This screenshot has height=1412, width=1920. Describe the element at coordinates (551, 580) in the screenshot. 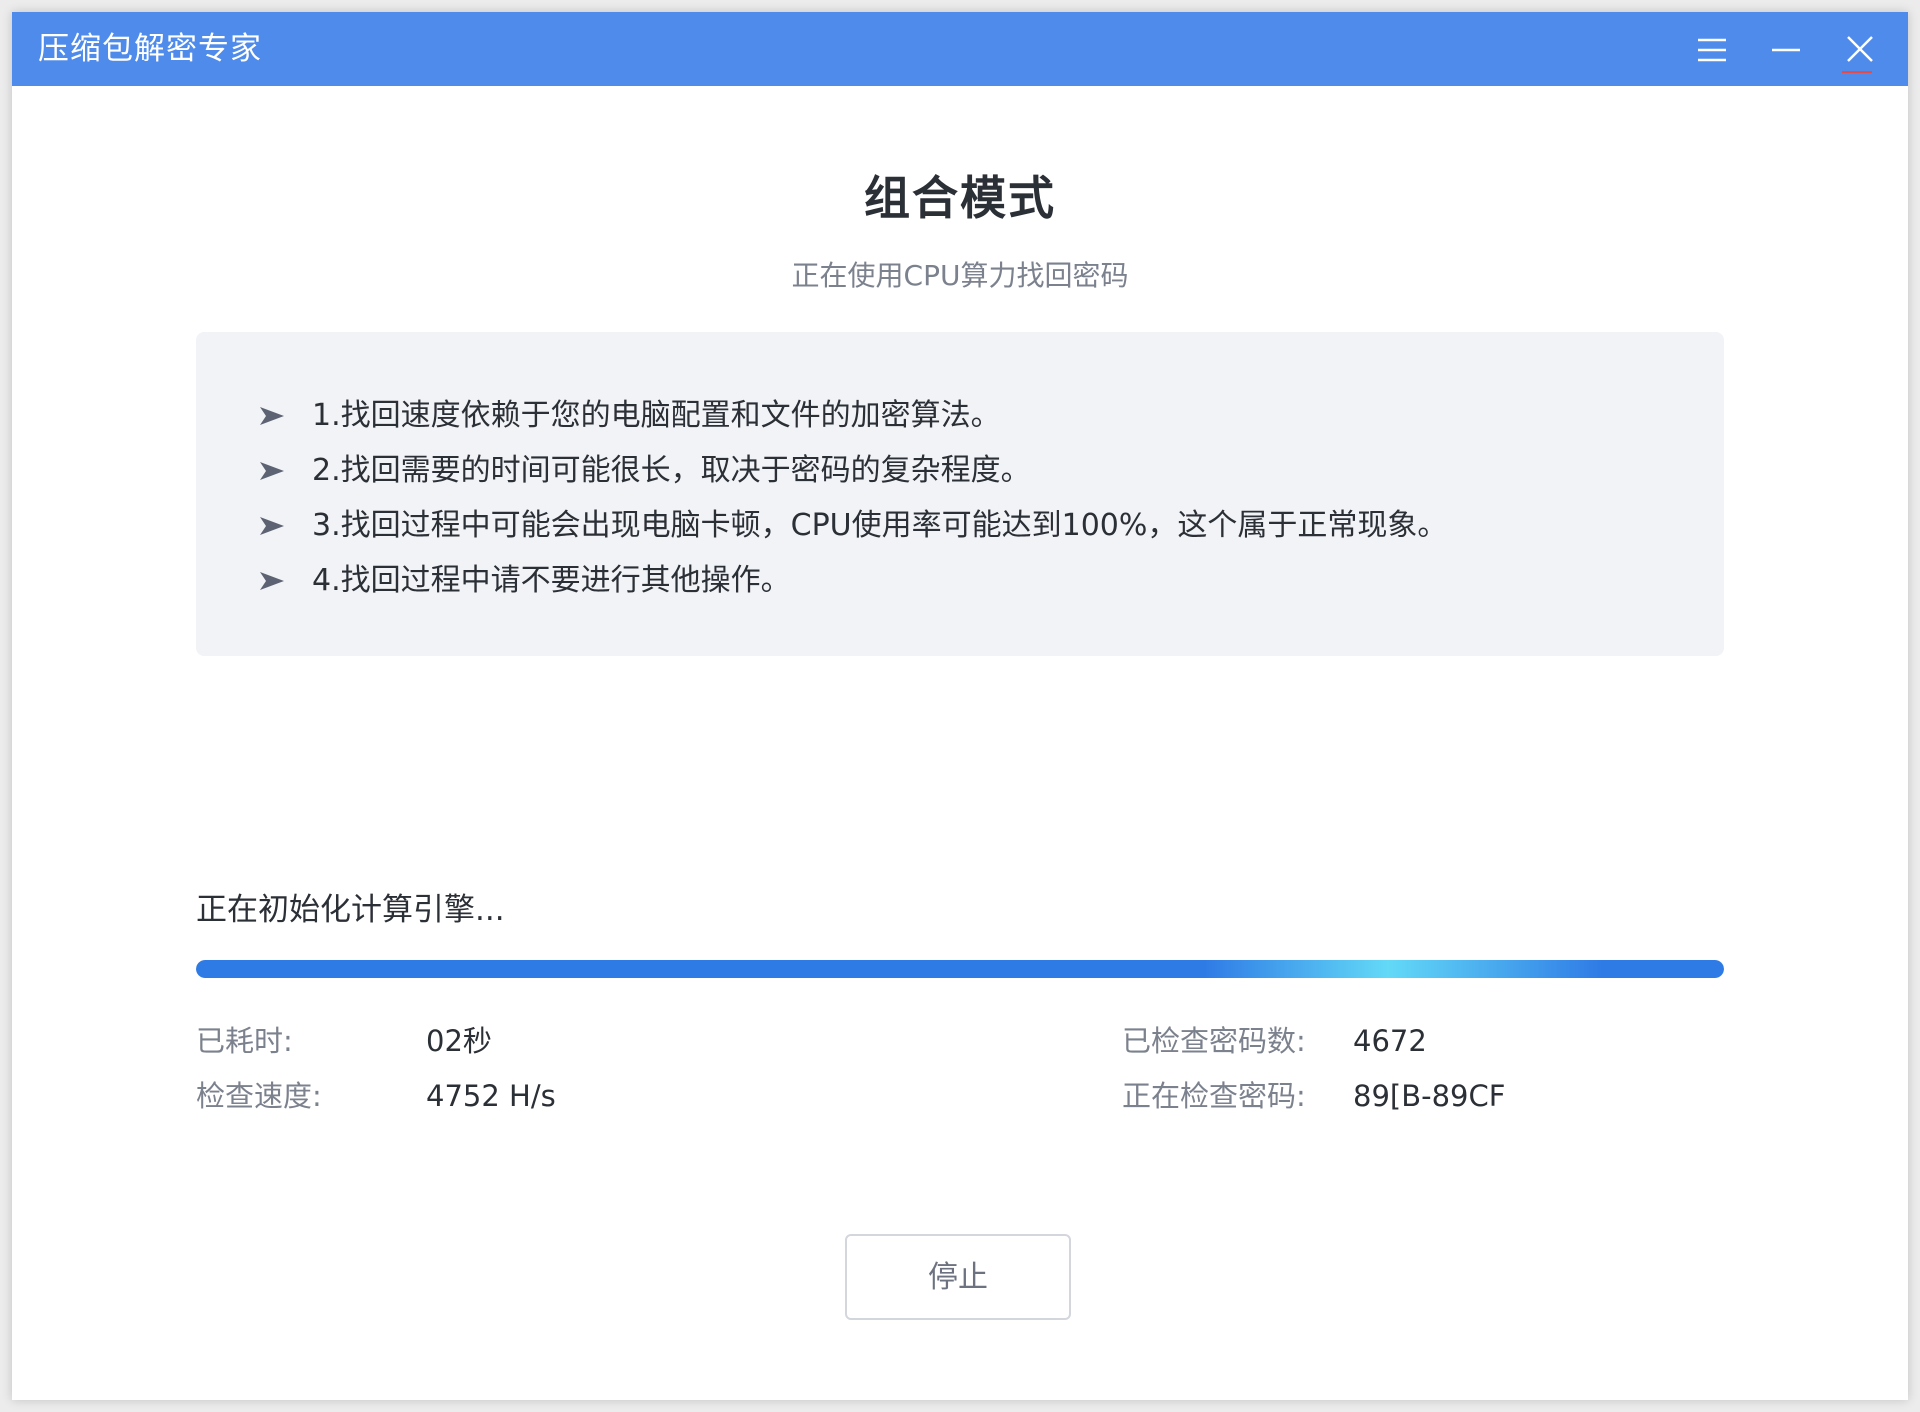

I see `tip-text: 4.找回过程中请不要进行其他操作。` at that location.